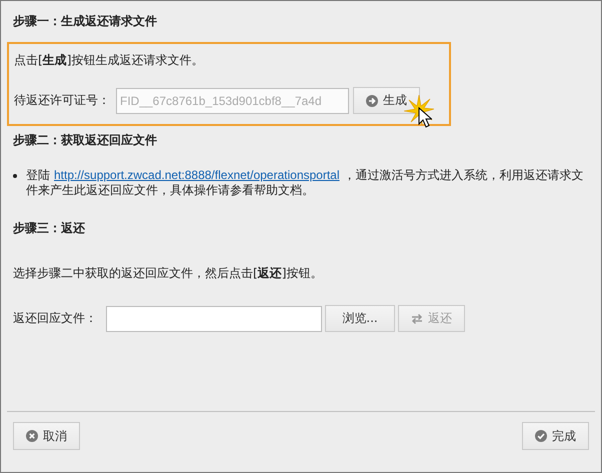 This screenshot has height=473, width=602. What do you see at coordinates (417, 318) in the screenshot?
I see `swap-arrows-icon` at bounding box center [417, 318].